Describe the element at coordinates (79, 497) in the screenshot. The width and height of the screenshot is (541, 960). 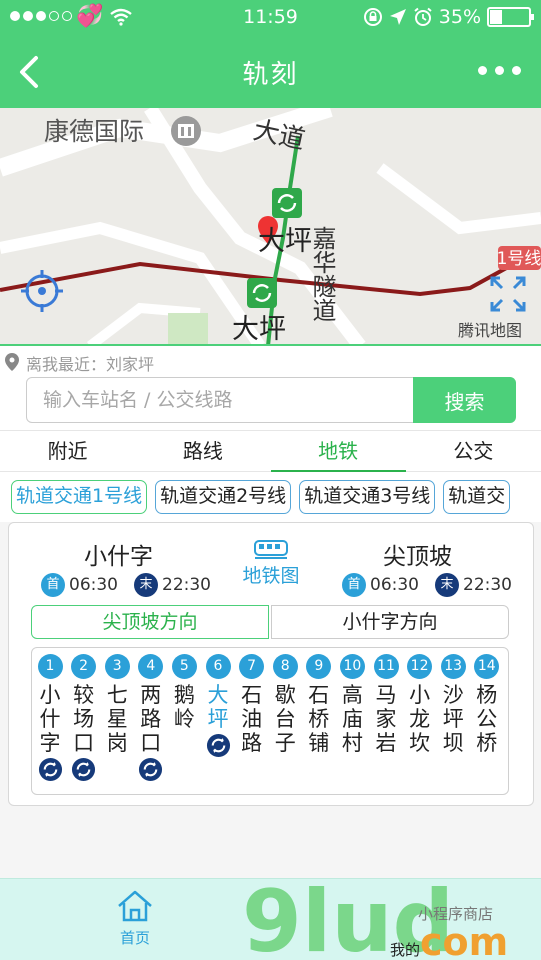
I see `line-chip-1: 轨道交通1号线` at that location.